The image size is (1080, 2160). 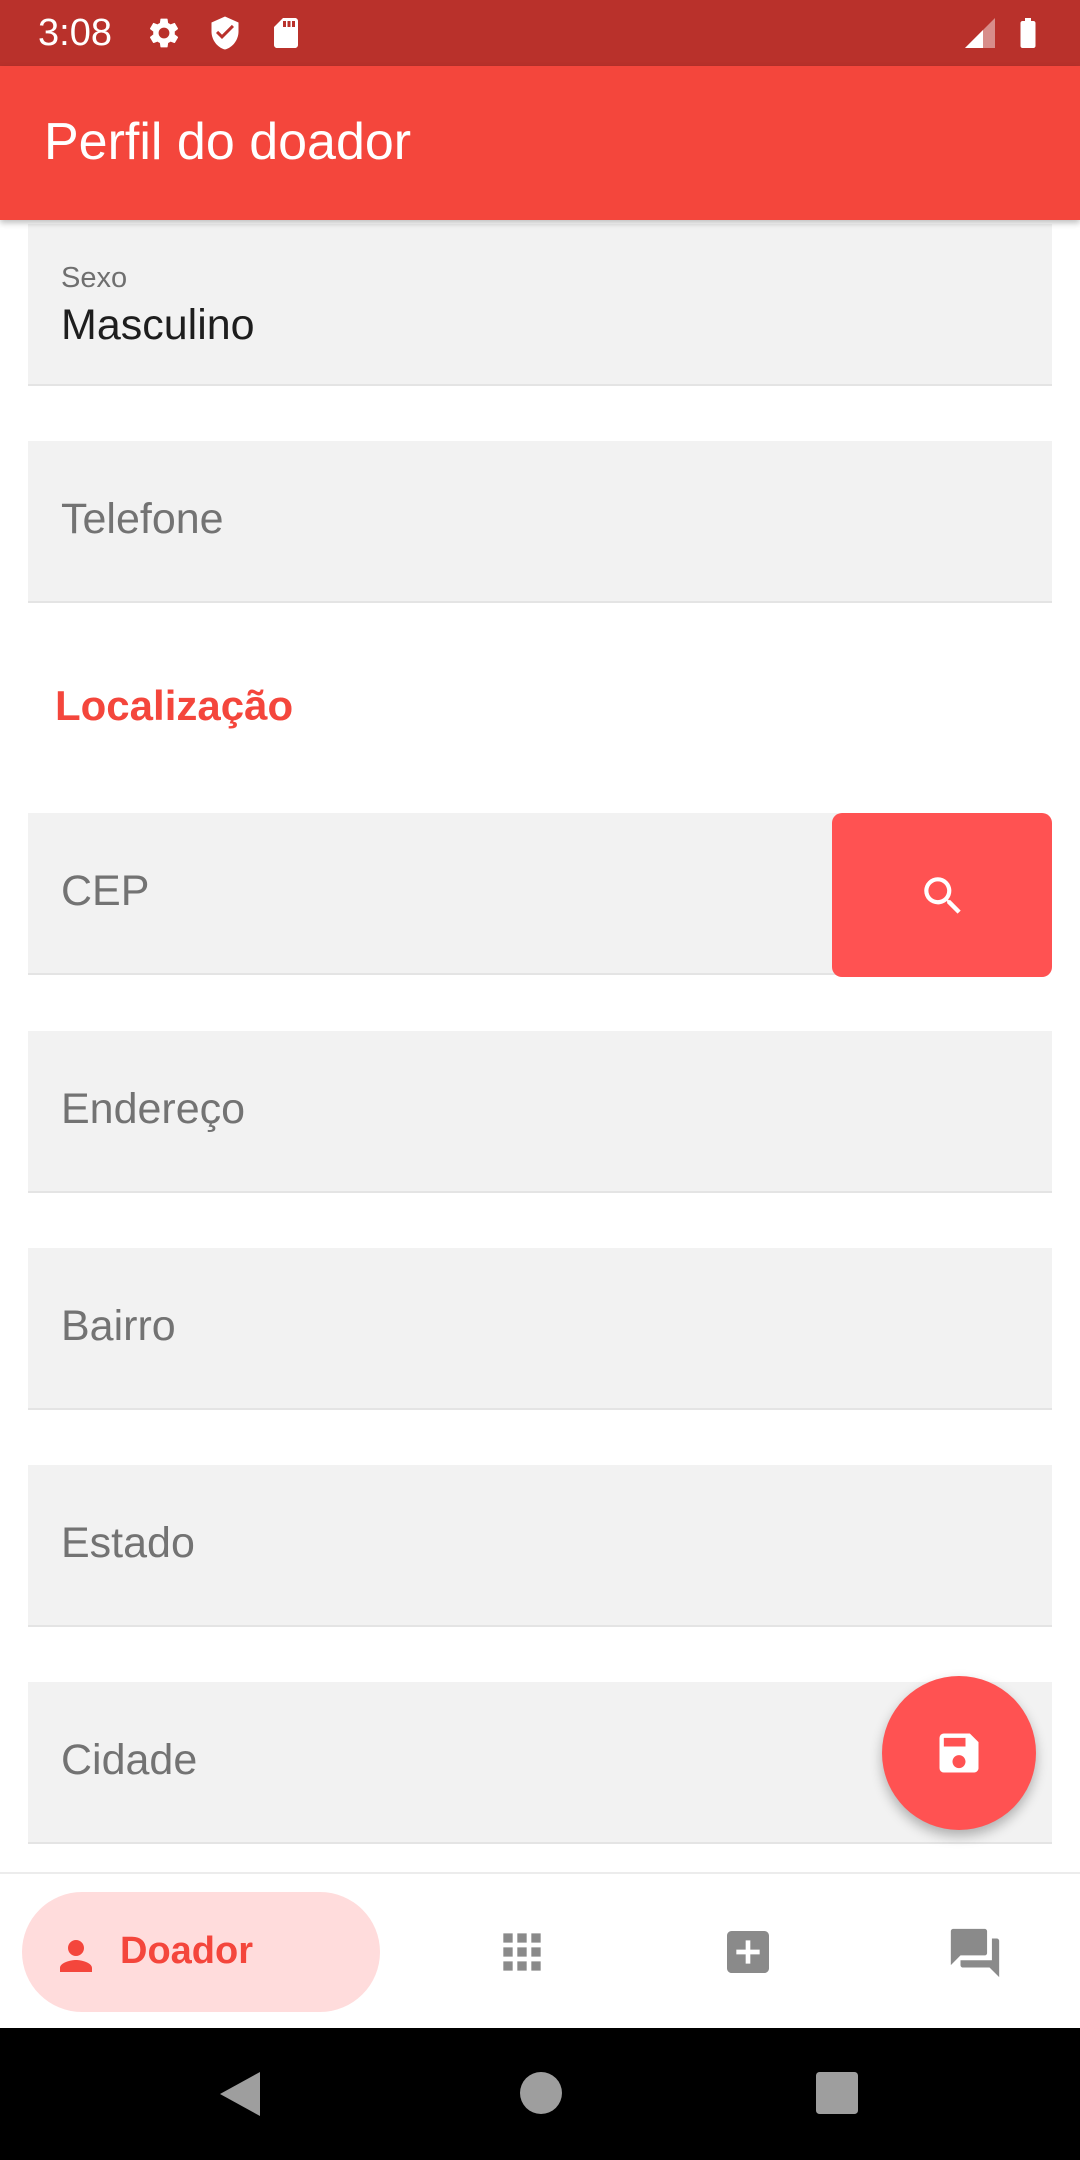 I want to click on page-title: Perfil do doador, so click(x=228, y=142).